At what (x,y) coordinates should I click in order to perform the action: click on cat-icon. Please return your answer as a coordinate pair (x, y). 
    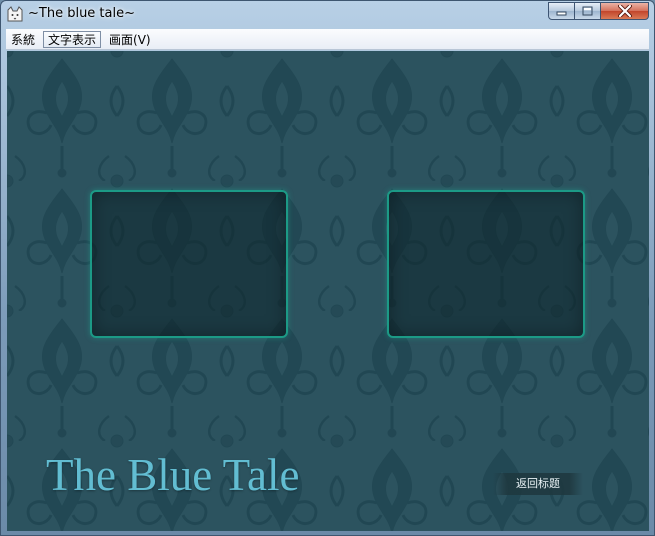
    Looking at the image, I should click on (15, 14).